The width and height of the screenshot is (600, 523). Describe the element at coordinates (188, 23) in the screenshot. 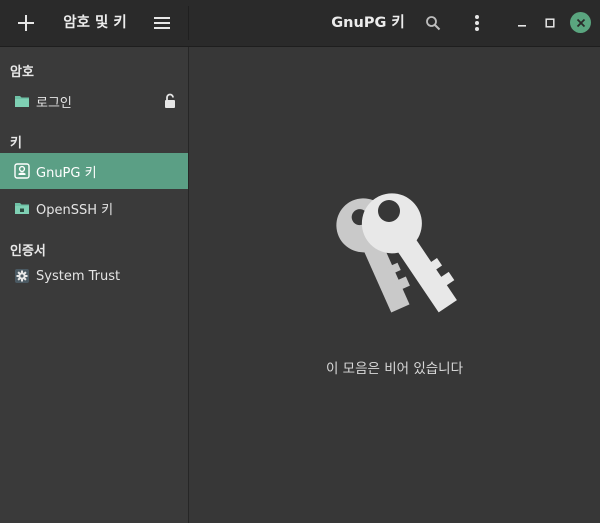

I see `header-separator` at that location.